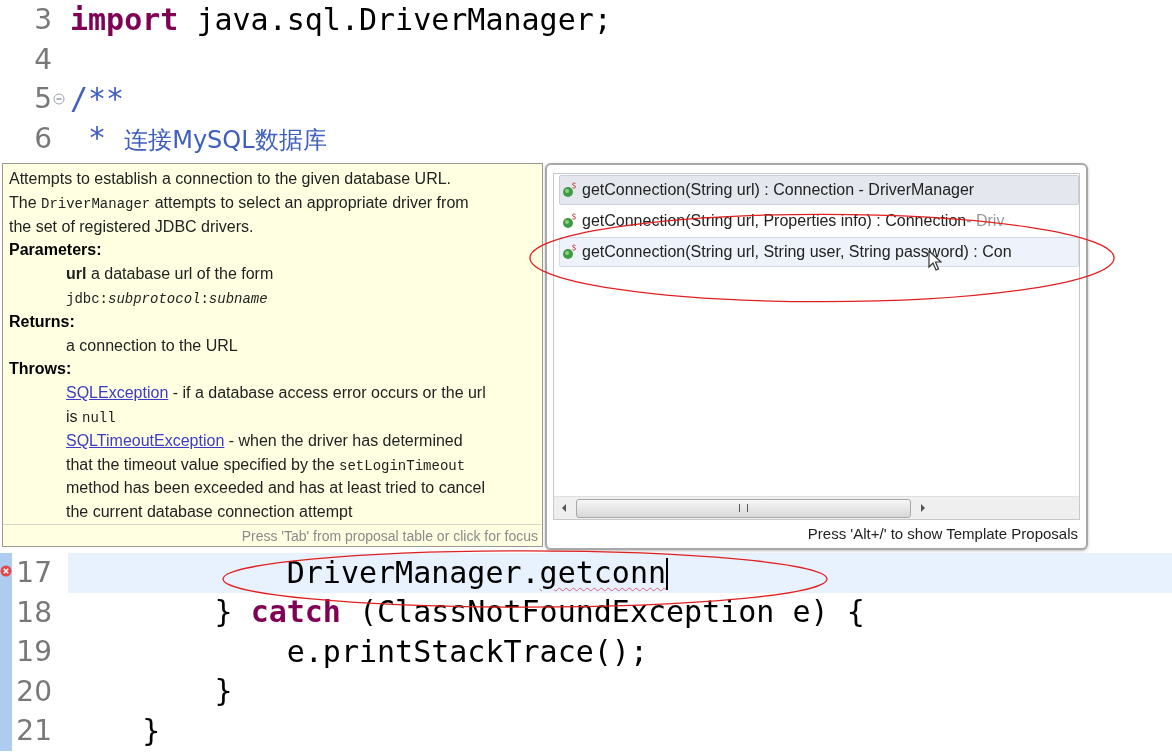 Image resolution: width=1172 pixels, height=756 pixels. What do you see at coordinates (239, 203) in the screenshot?
I see `doc-text: Attempts to establish a connection to the given database URL. The DriverManager attempts to select an appropriate driver from the set of registered JDBC drivers.` at bounding box center [239, 203].